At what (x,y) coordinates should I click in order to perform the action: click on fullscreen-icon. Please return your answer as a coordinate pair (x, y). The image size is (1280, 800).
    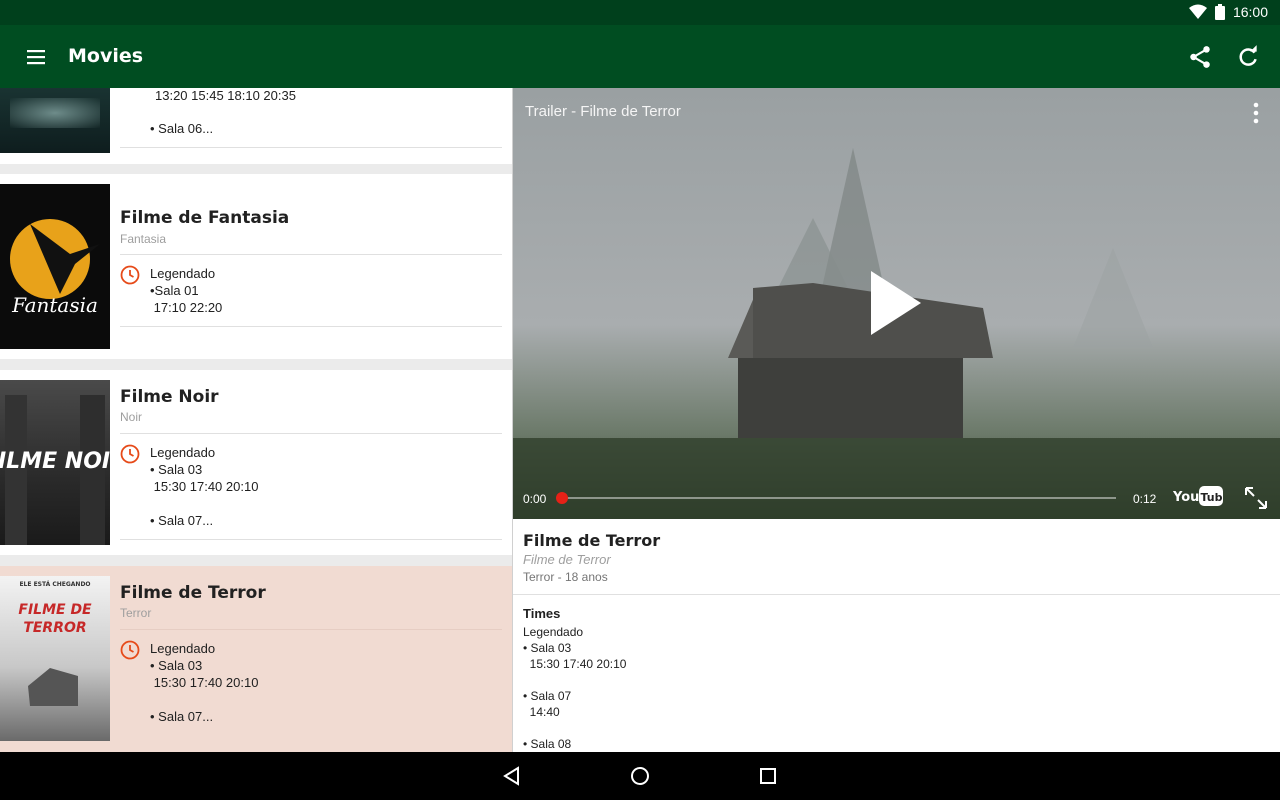
    Looking at the image, I should click on (1256, 498).